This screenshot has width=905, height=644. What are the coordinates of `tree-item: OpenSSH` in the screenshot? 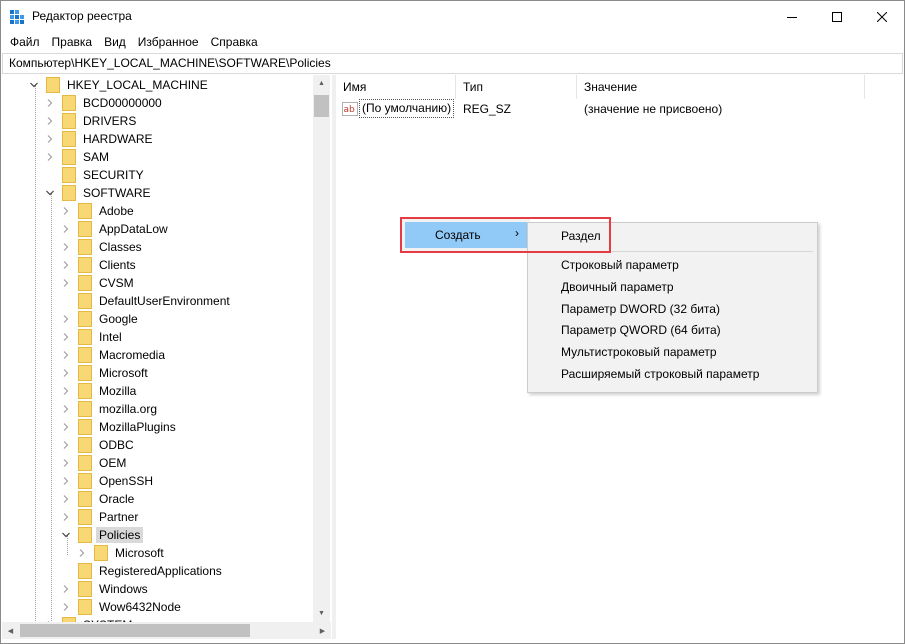 It's located at (108, 481).